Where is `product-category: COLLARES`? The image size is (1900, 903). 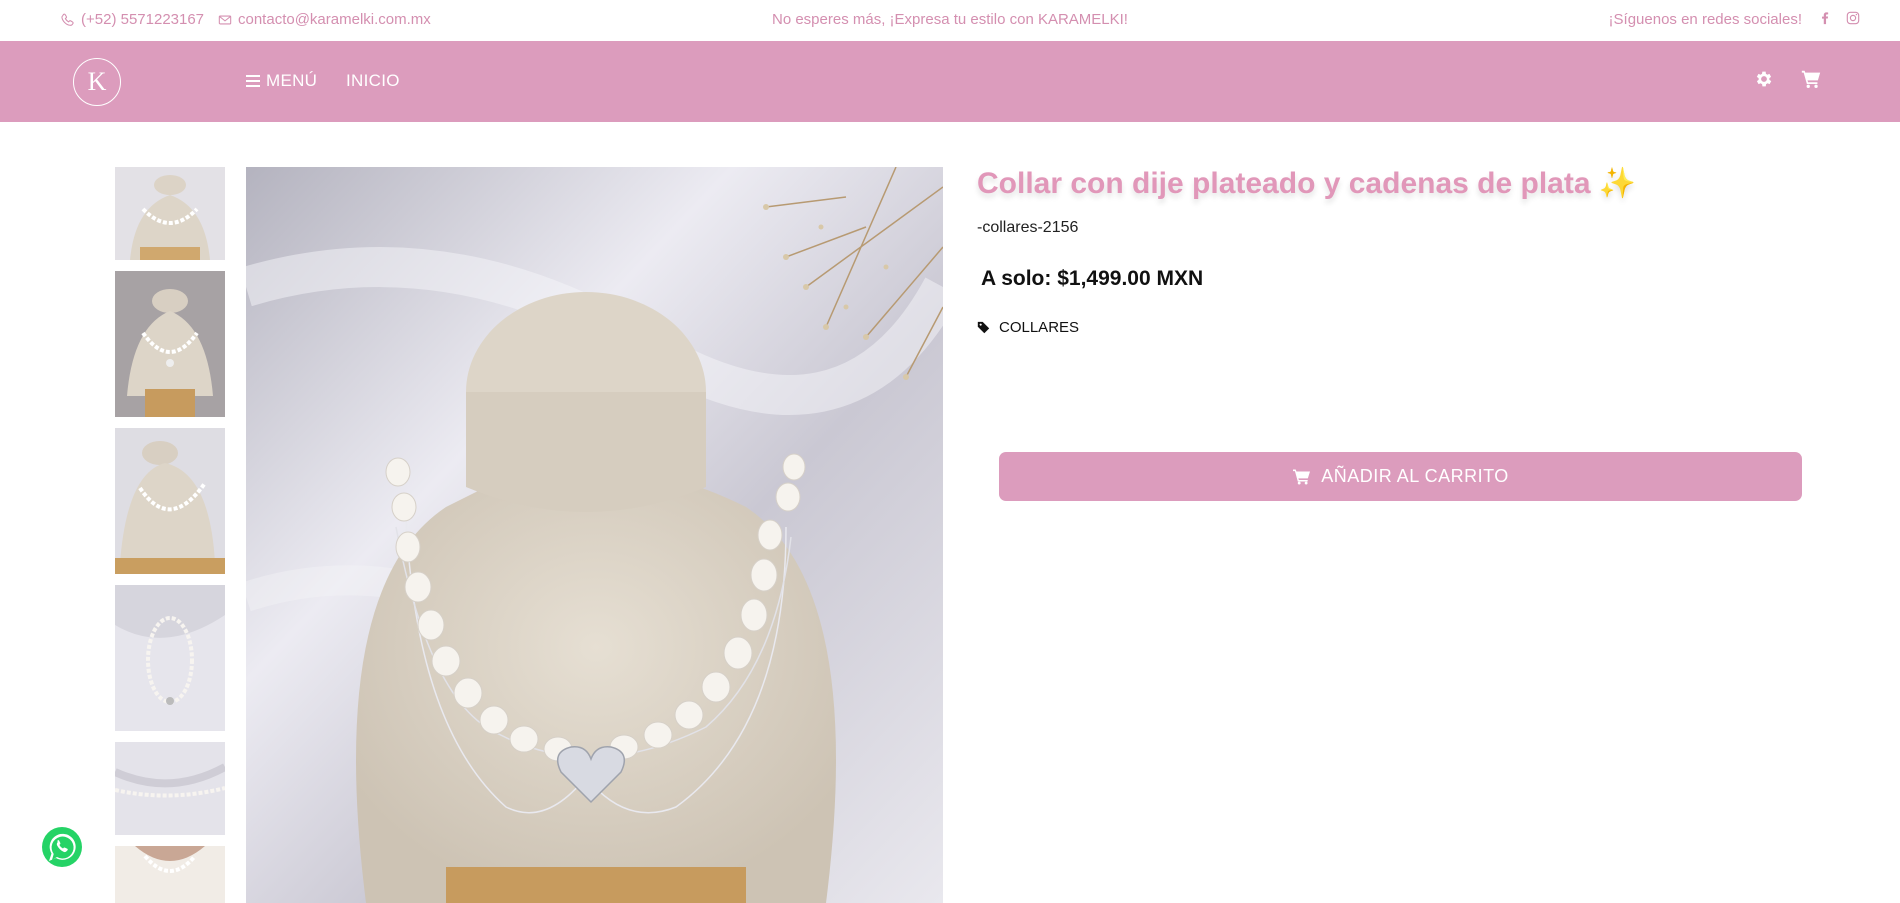
product-category: COLLARES is located at coordinates (1028, 327).